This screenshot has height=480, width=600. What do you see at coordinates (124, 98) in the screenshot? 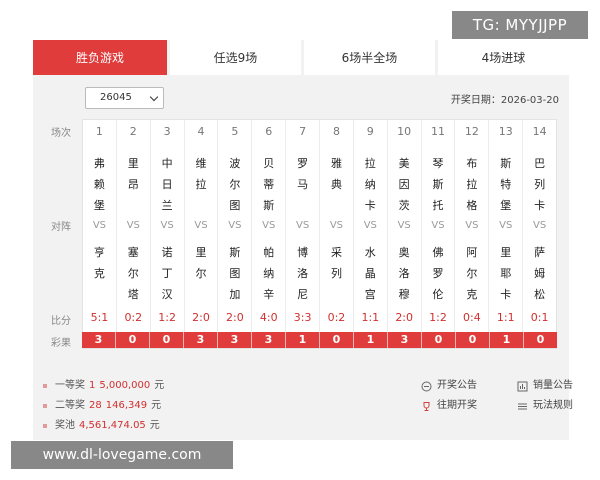
I see `issue-select: 26045` at bounding box center [124, 98].